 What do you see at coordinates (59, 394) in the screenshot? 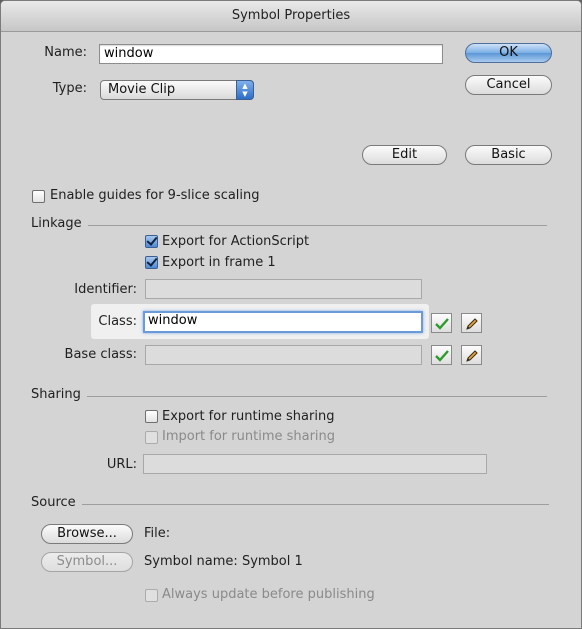
I see `sharing-heading: Sharing` at bounding box center [59, 394].